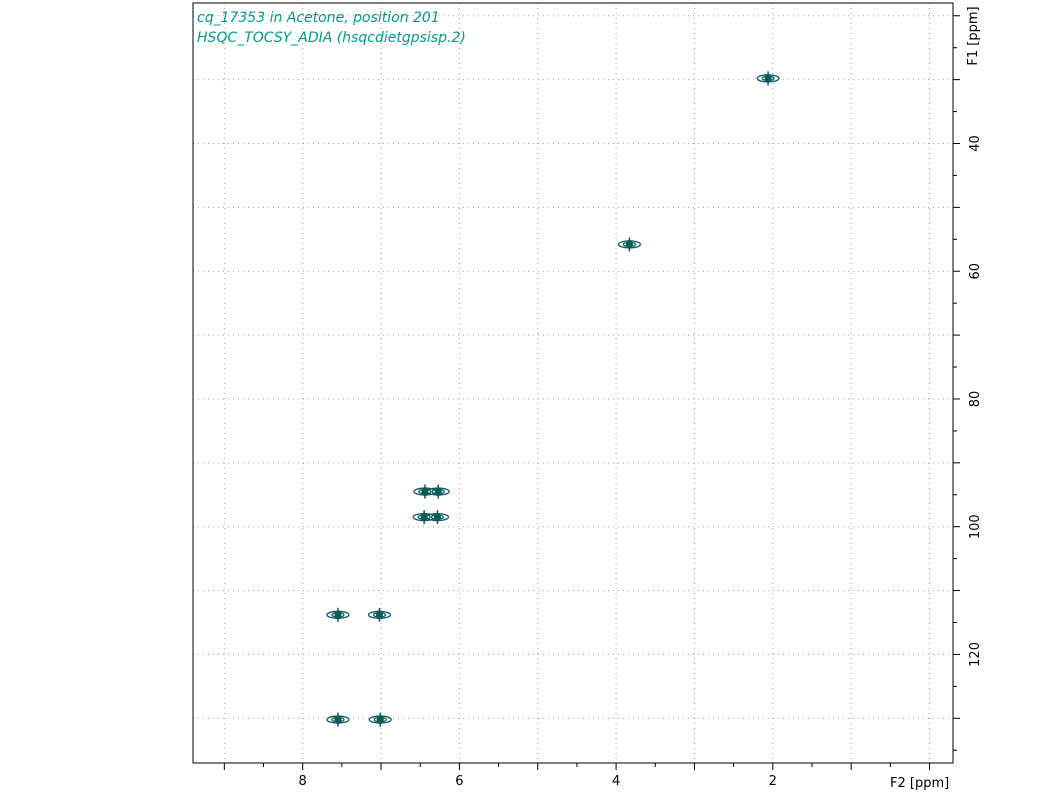  Describe the element at coordinates (773, 781) in the screenshot. I see `x-tick-label: 2` at that location.